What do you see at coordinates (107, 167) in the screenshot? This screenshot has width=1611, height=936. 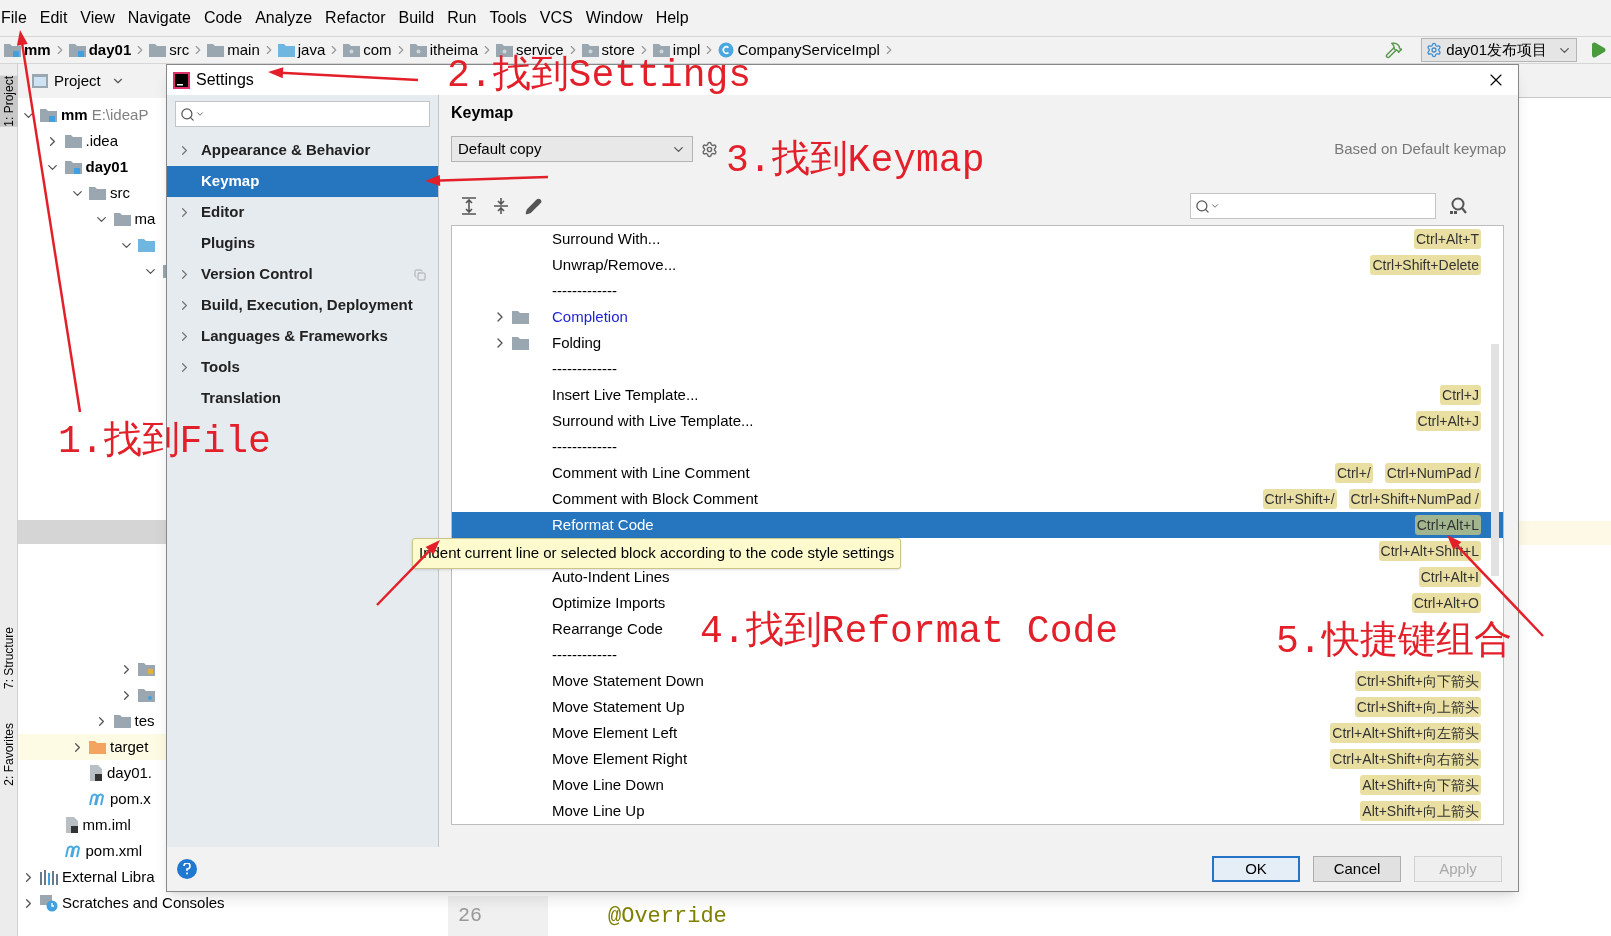 I see `tree-item: day01` at bounding box center [107, 167].